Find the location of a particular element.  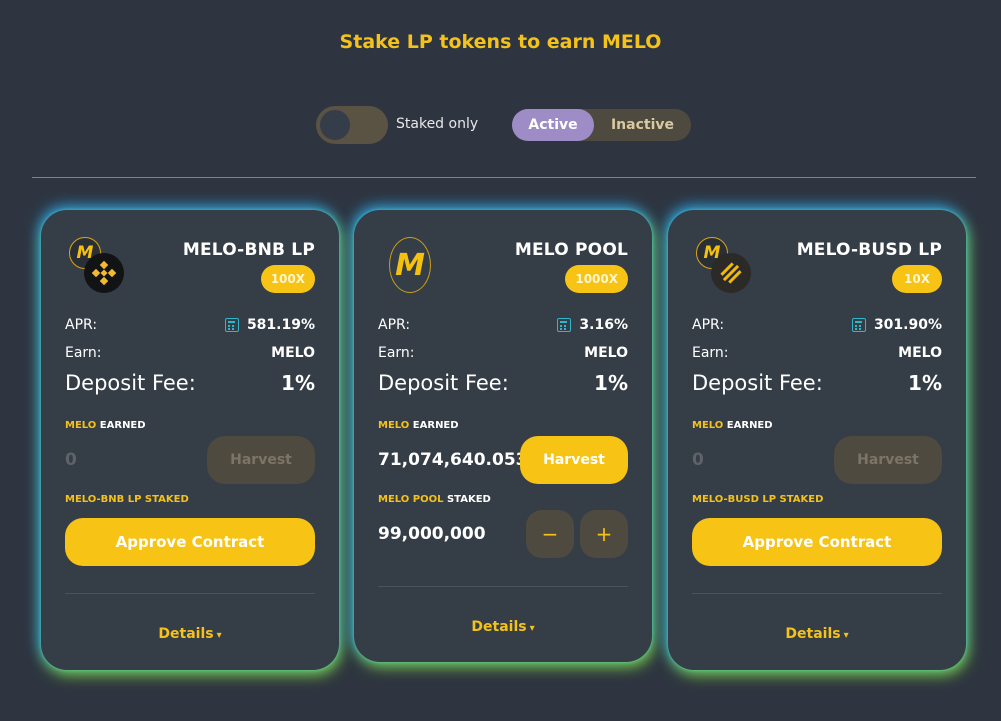

melo-token-icon: M is located at coordinates (410, 265).